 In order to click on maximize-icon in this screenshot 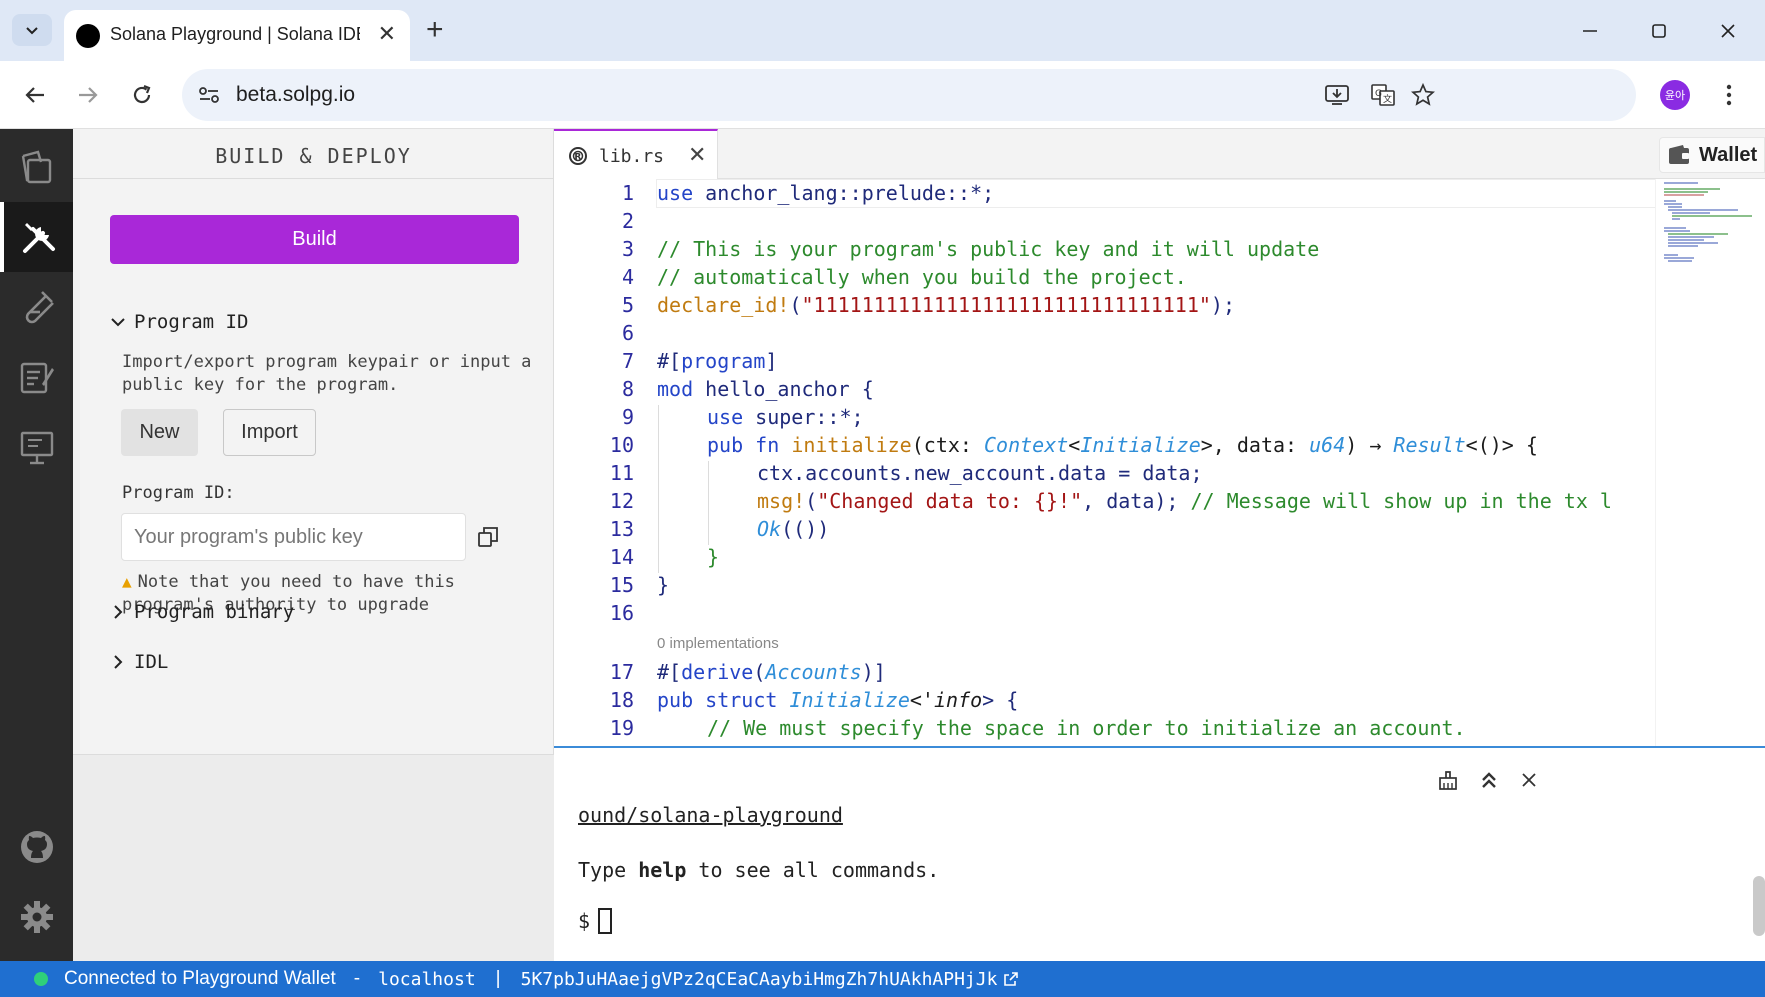, I will do `click(1659, 31)`.